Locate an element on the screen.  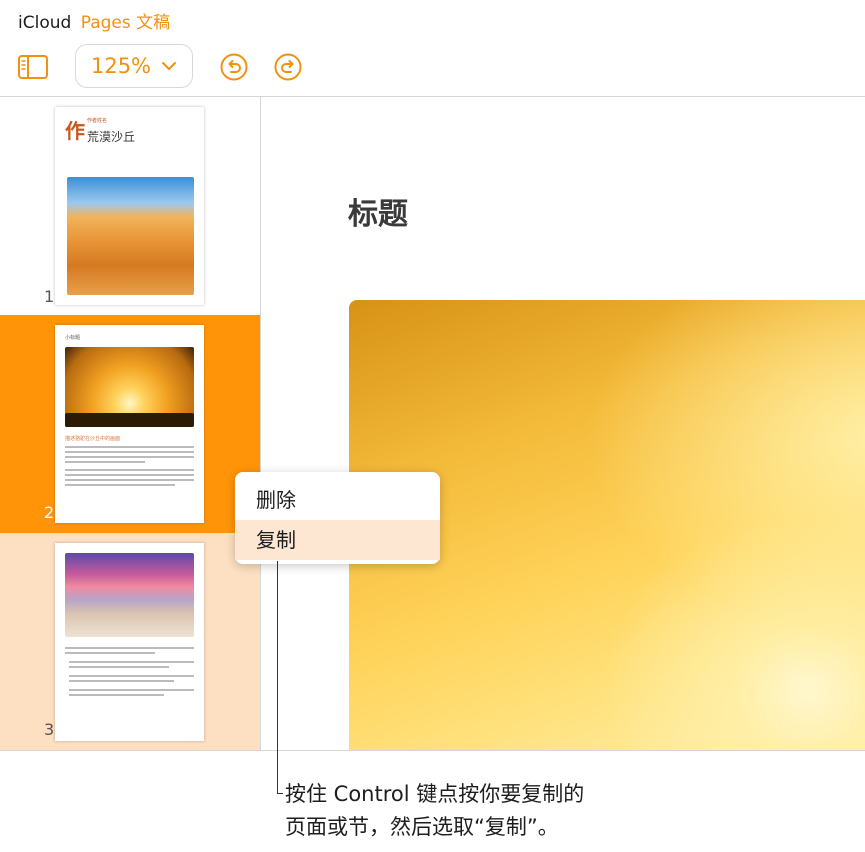
zoom-value: 125% is located at coordinates (121, 66).